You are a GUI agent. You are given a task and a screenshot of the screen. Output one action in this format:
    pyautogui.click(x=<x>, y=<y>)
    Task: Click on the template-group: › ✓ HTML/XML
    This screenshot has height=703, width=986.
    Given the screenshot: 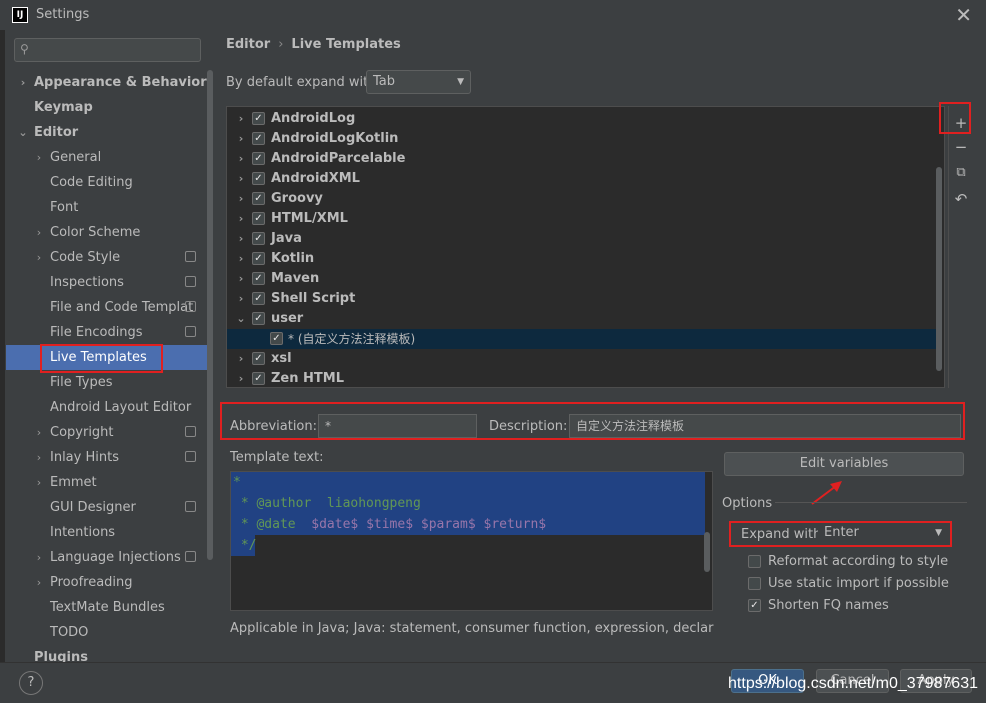 What is the action you would take?
    pyautogui.click(x=583, y=219)
    